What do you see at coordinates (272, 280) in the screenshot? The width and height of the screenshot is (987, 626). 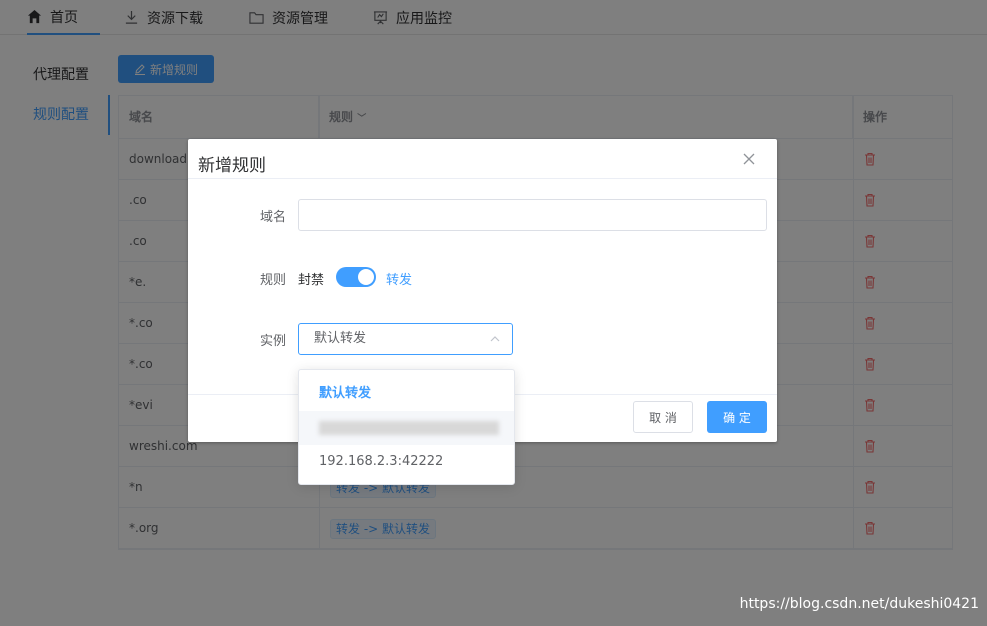 I see `rule-label: 规则` at bounding box center [272, 280].